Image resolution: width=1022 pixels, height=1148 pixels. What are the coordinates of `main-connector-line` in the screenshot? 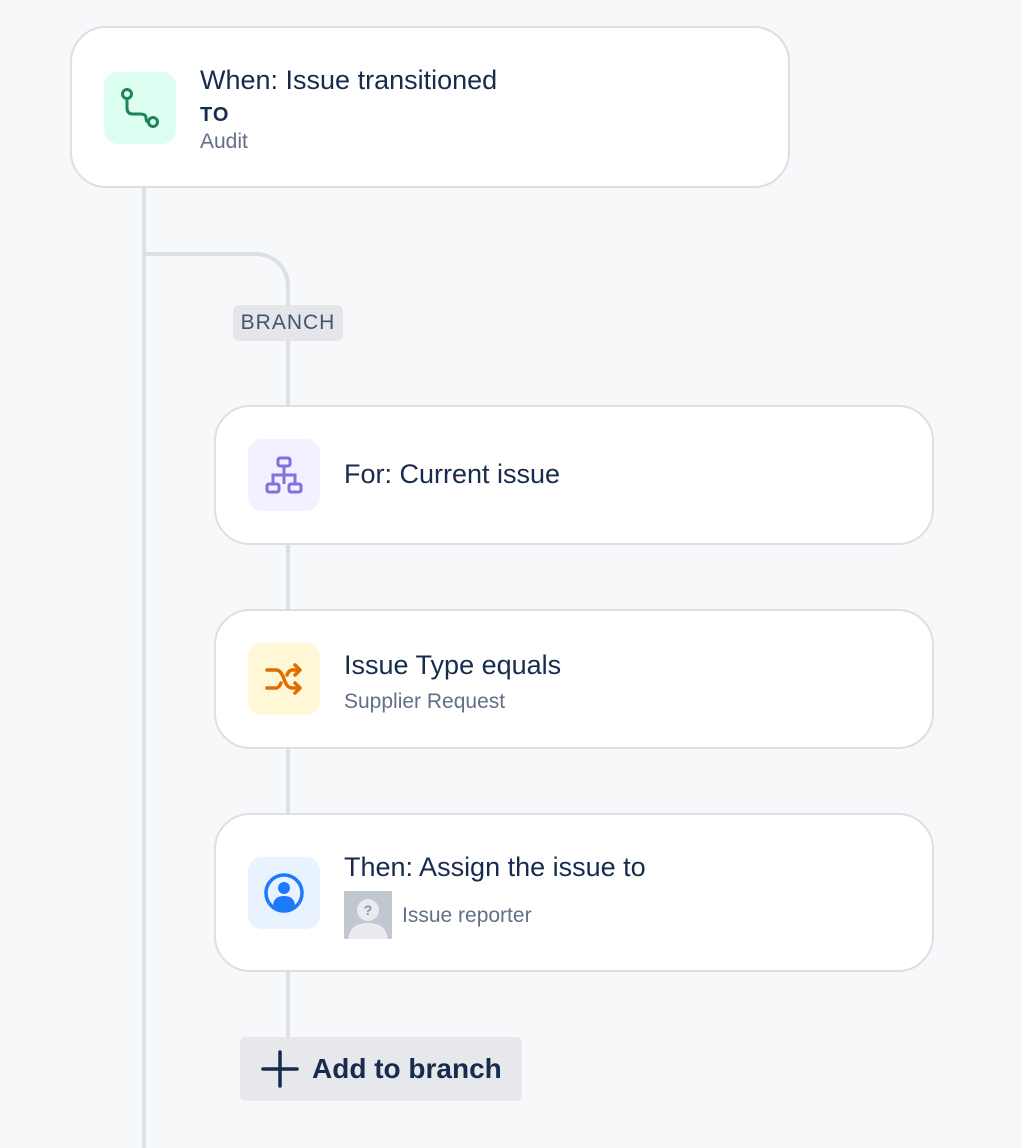 It's located at (144, 667).